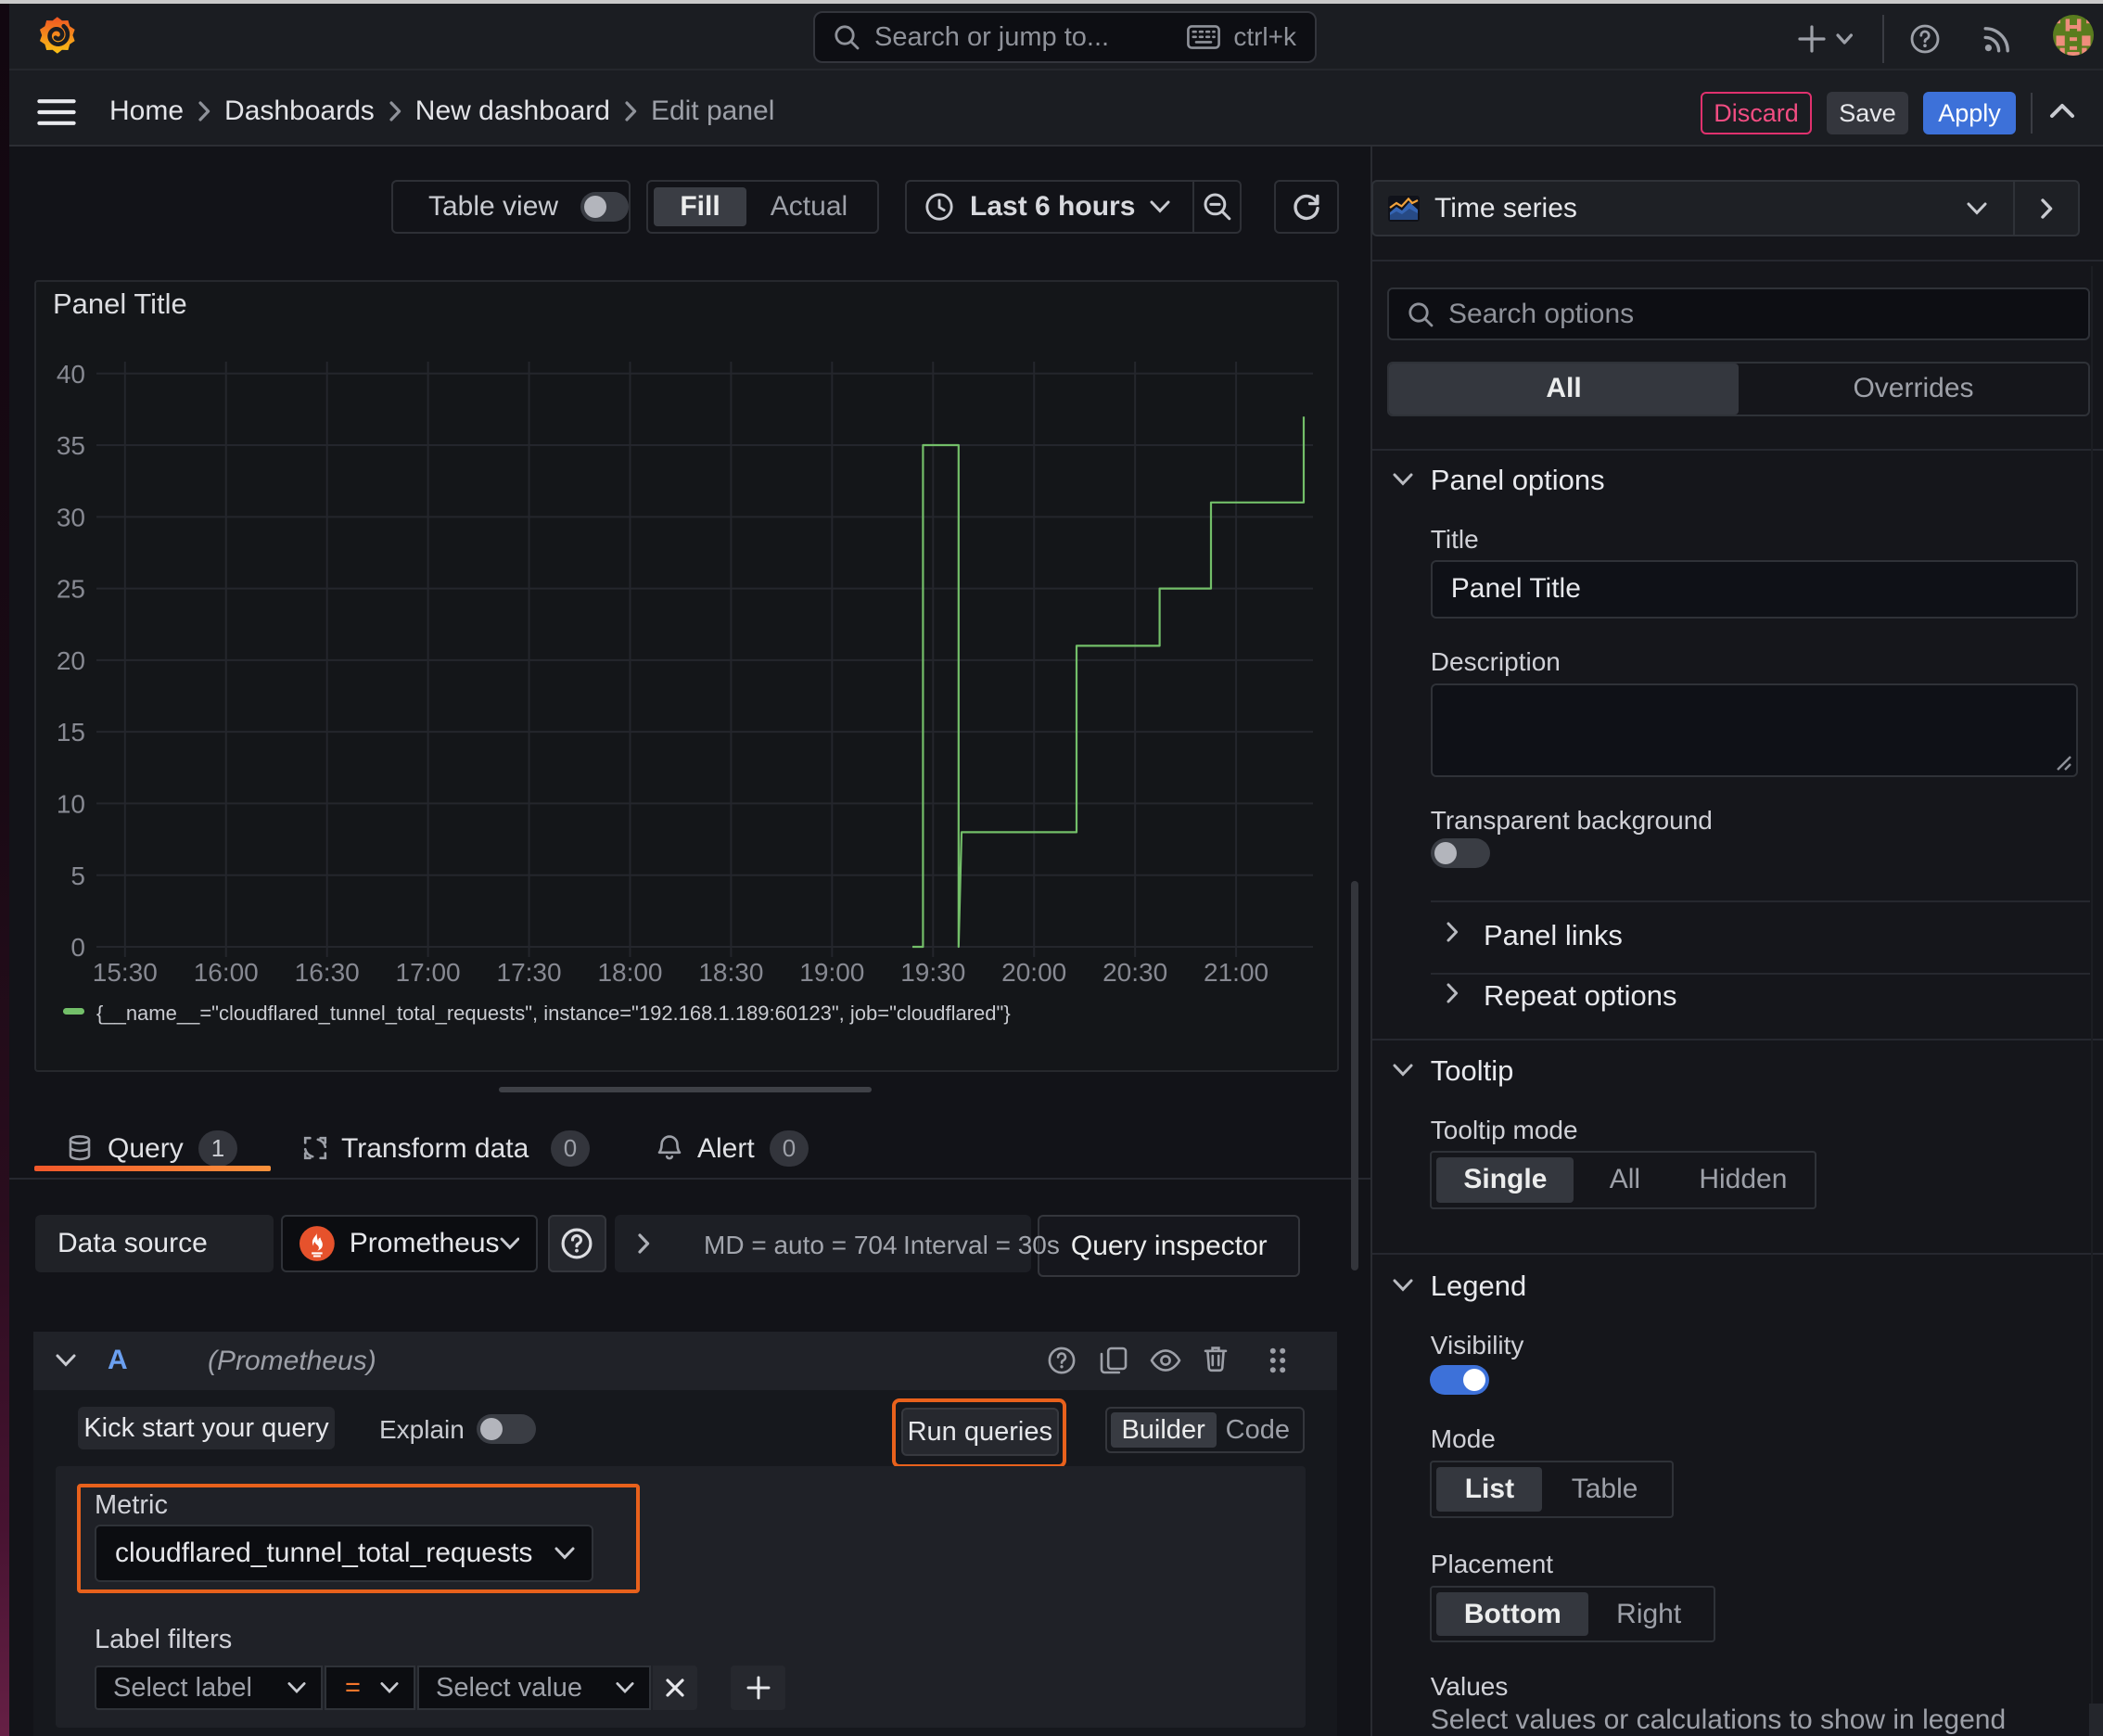 This screenshot has width=2103, height=1736. What do you see at coordinates (125, 972) in the screenshot?
I see `svg-text: 15:30` at bounding box center [125, 972].